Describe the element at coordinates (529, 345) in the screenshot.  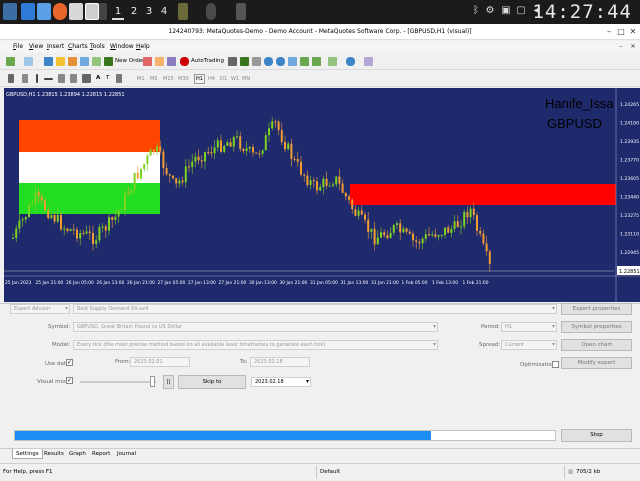
I see `spread-select: Current ▾` at that location.